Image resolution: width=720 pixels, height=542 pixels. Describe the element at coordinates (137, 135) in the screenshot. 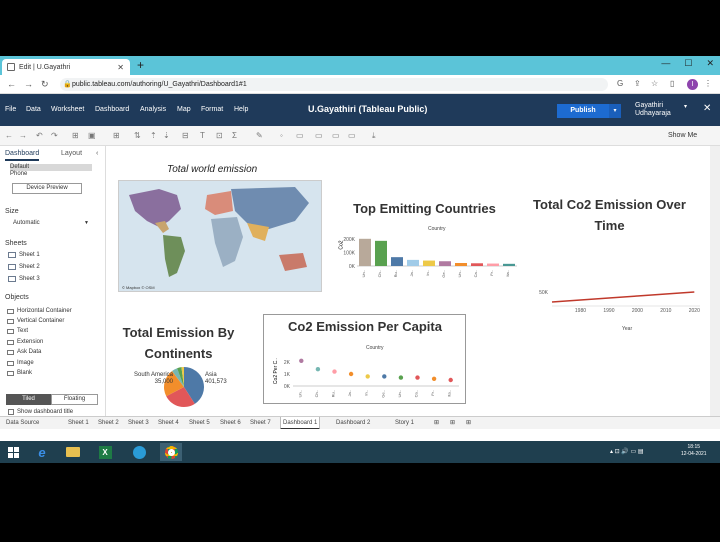

I see `swap-icon: ⇅` at that location.